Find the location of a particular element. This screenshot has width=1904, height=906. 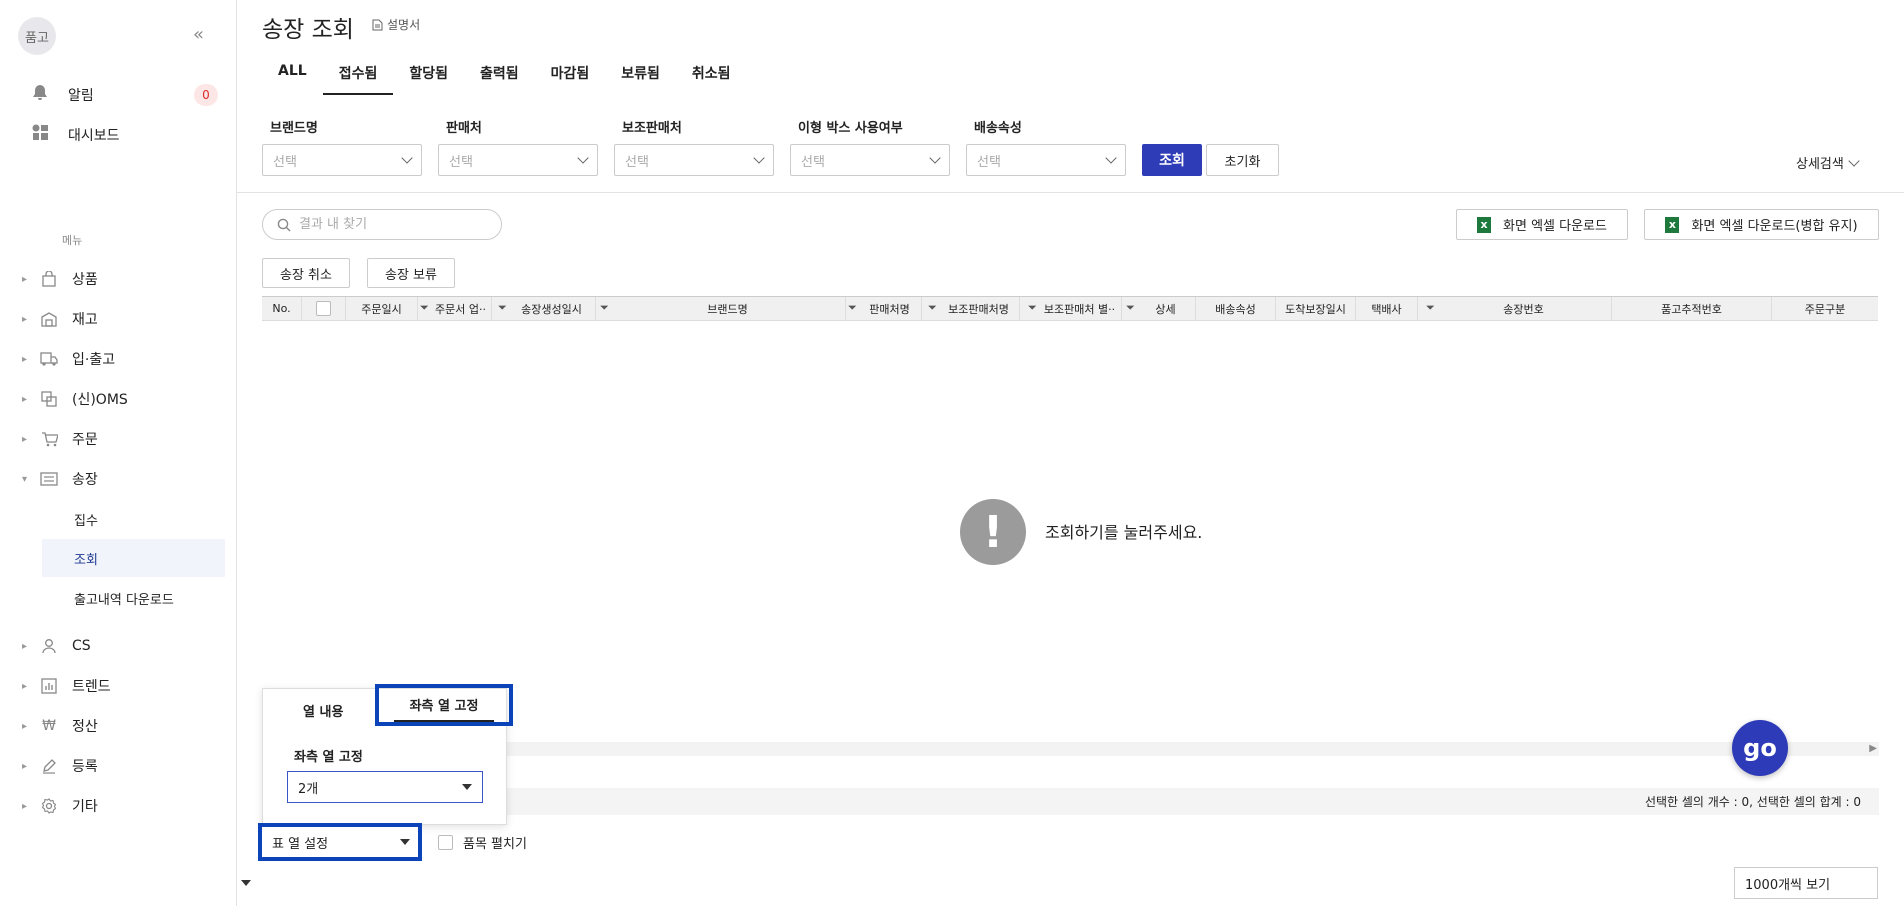

column-settings-popup: 열 내용 좌측 열 고정 좌측 열 고정 2개 is located at coordinates (387, 754).